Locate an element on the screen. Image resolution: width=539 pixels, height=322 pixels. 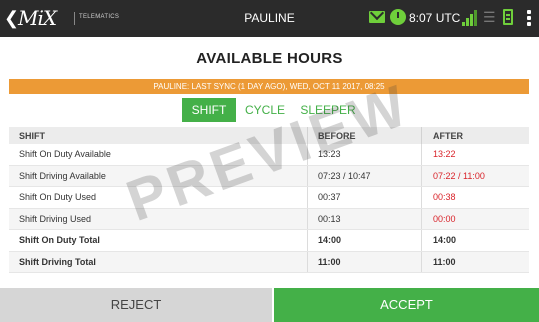
before-value: 11:00 is located at coordinates (360, 261).